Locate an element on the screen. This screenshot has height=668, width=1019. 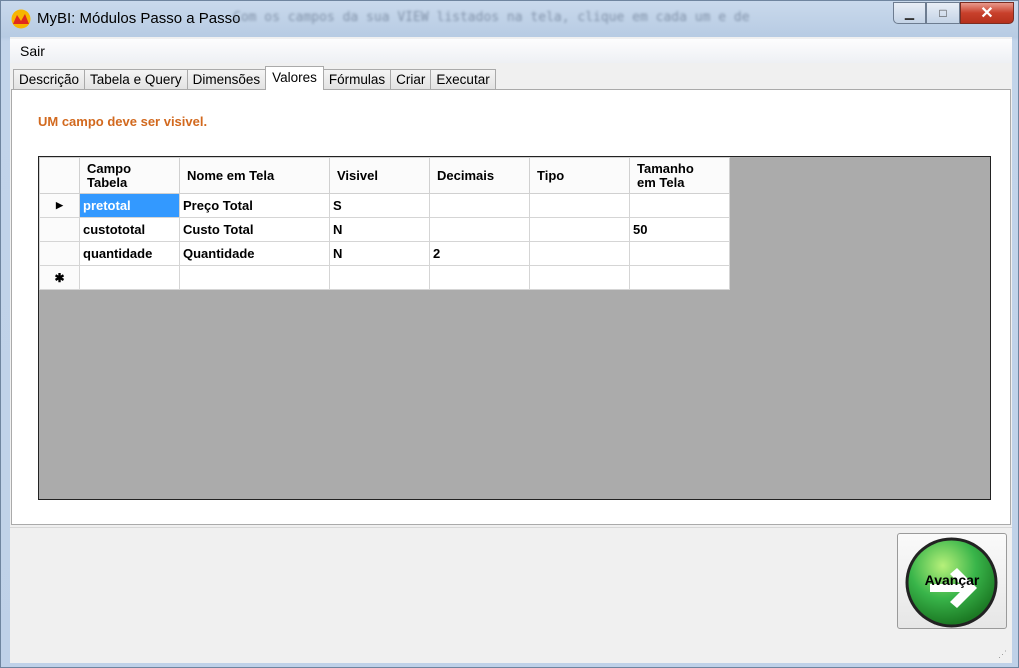
table-row: ▶ pretotal Preço Total S is located at coordinates (384, 205).